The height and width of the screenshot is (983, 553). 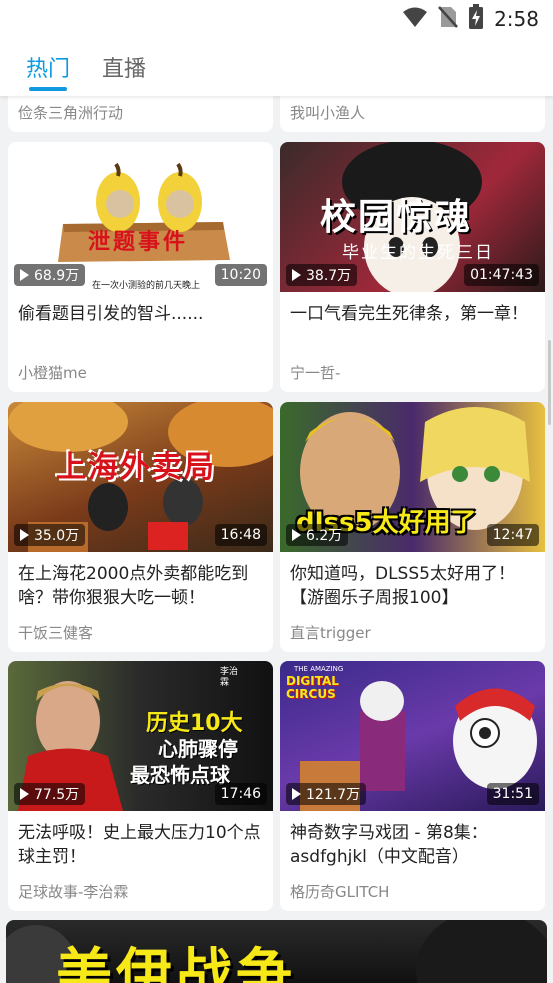 What do you see at coordinates (229, 677) in the screenshot?
I see `channel-badge: 李治霖` at bounding box center [229, 677].